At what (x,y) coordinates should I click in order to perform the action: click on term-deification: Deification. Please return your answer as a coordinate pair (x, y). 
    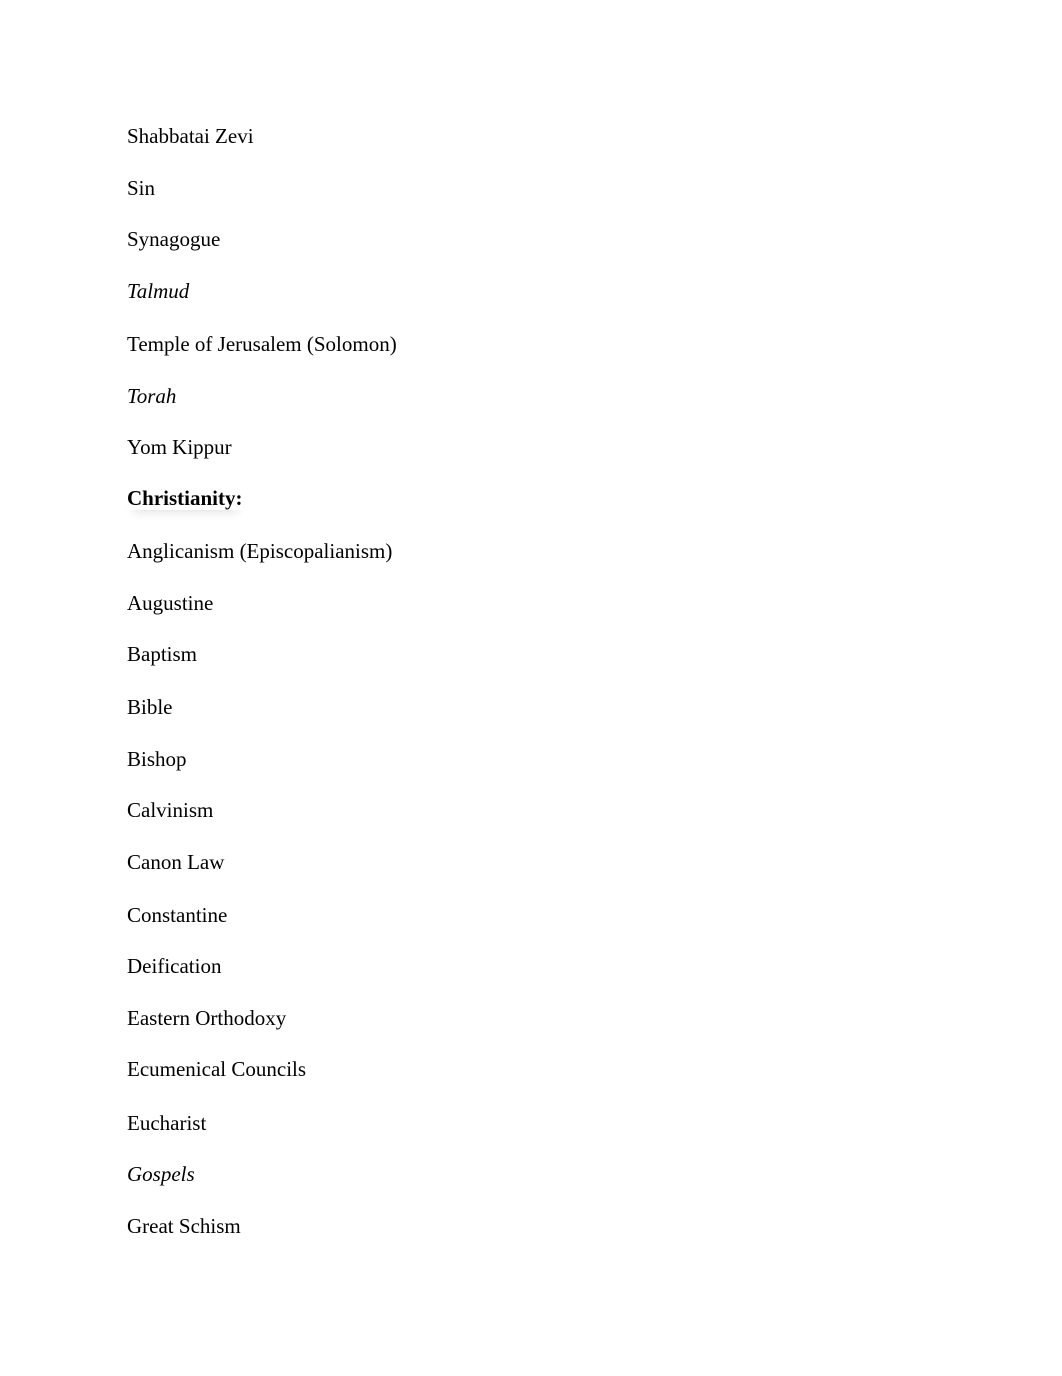
    Looking at the image, I should click on (174, 966).